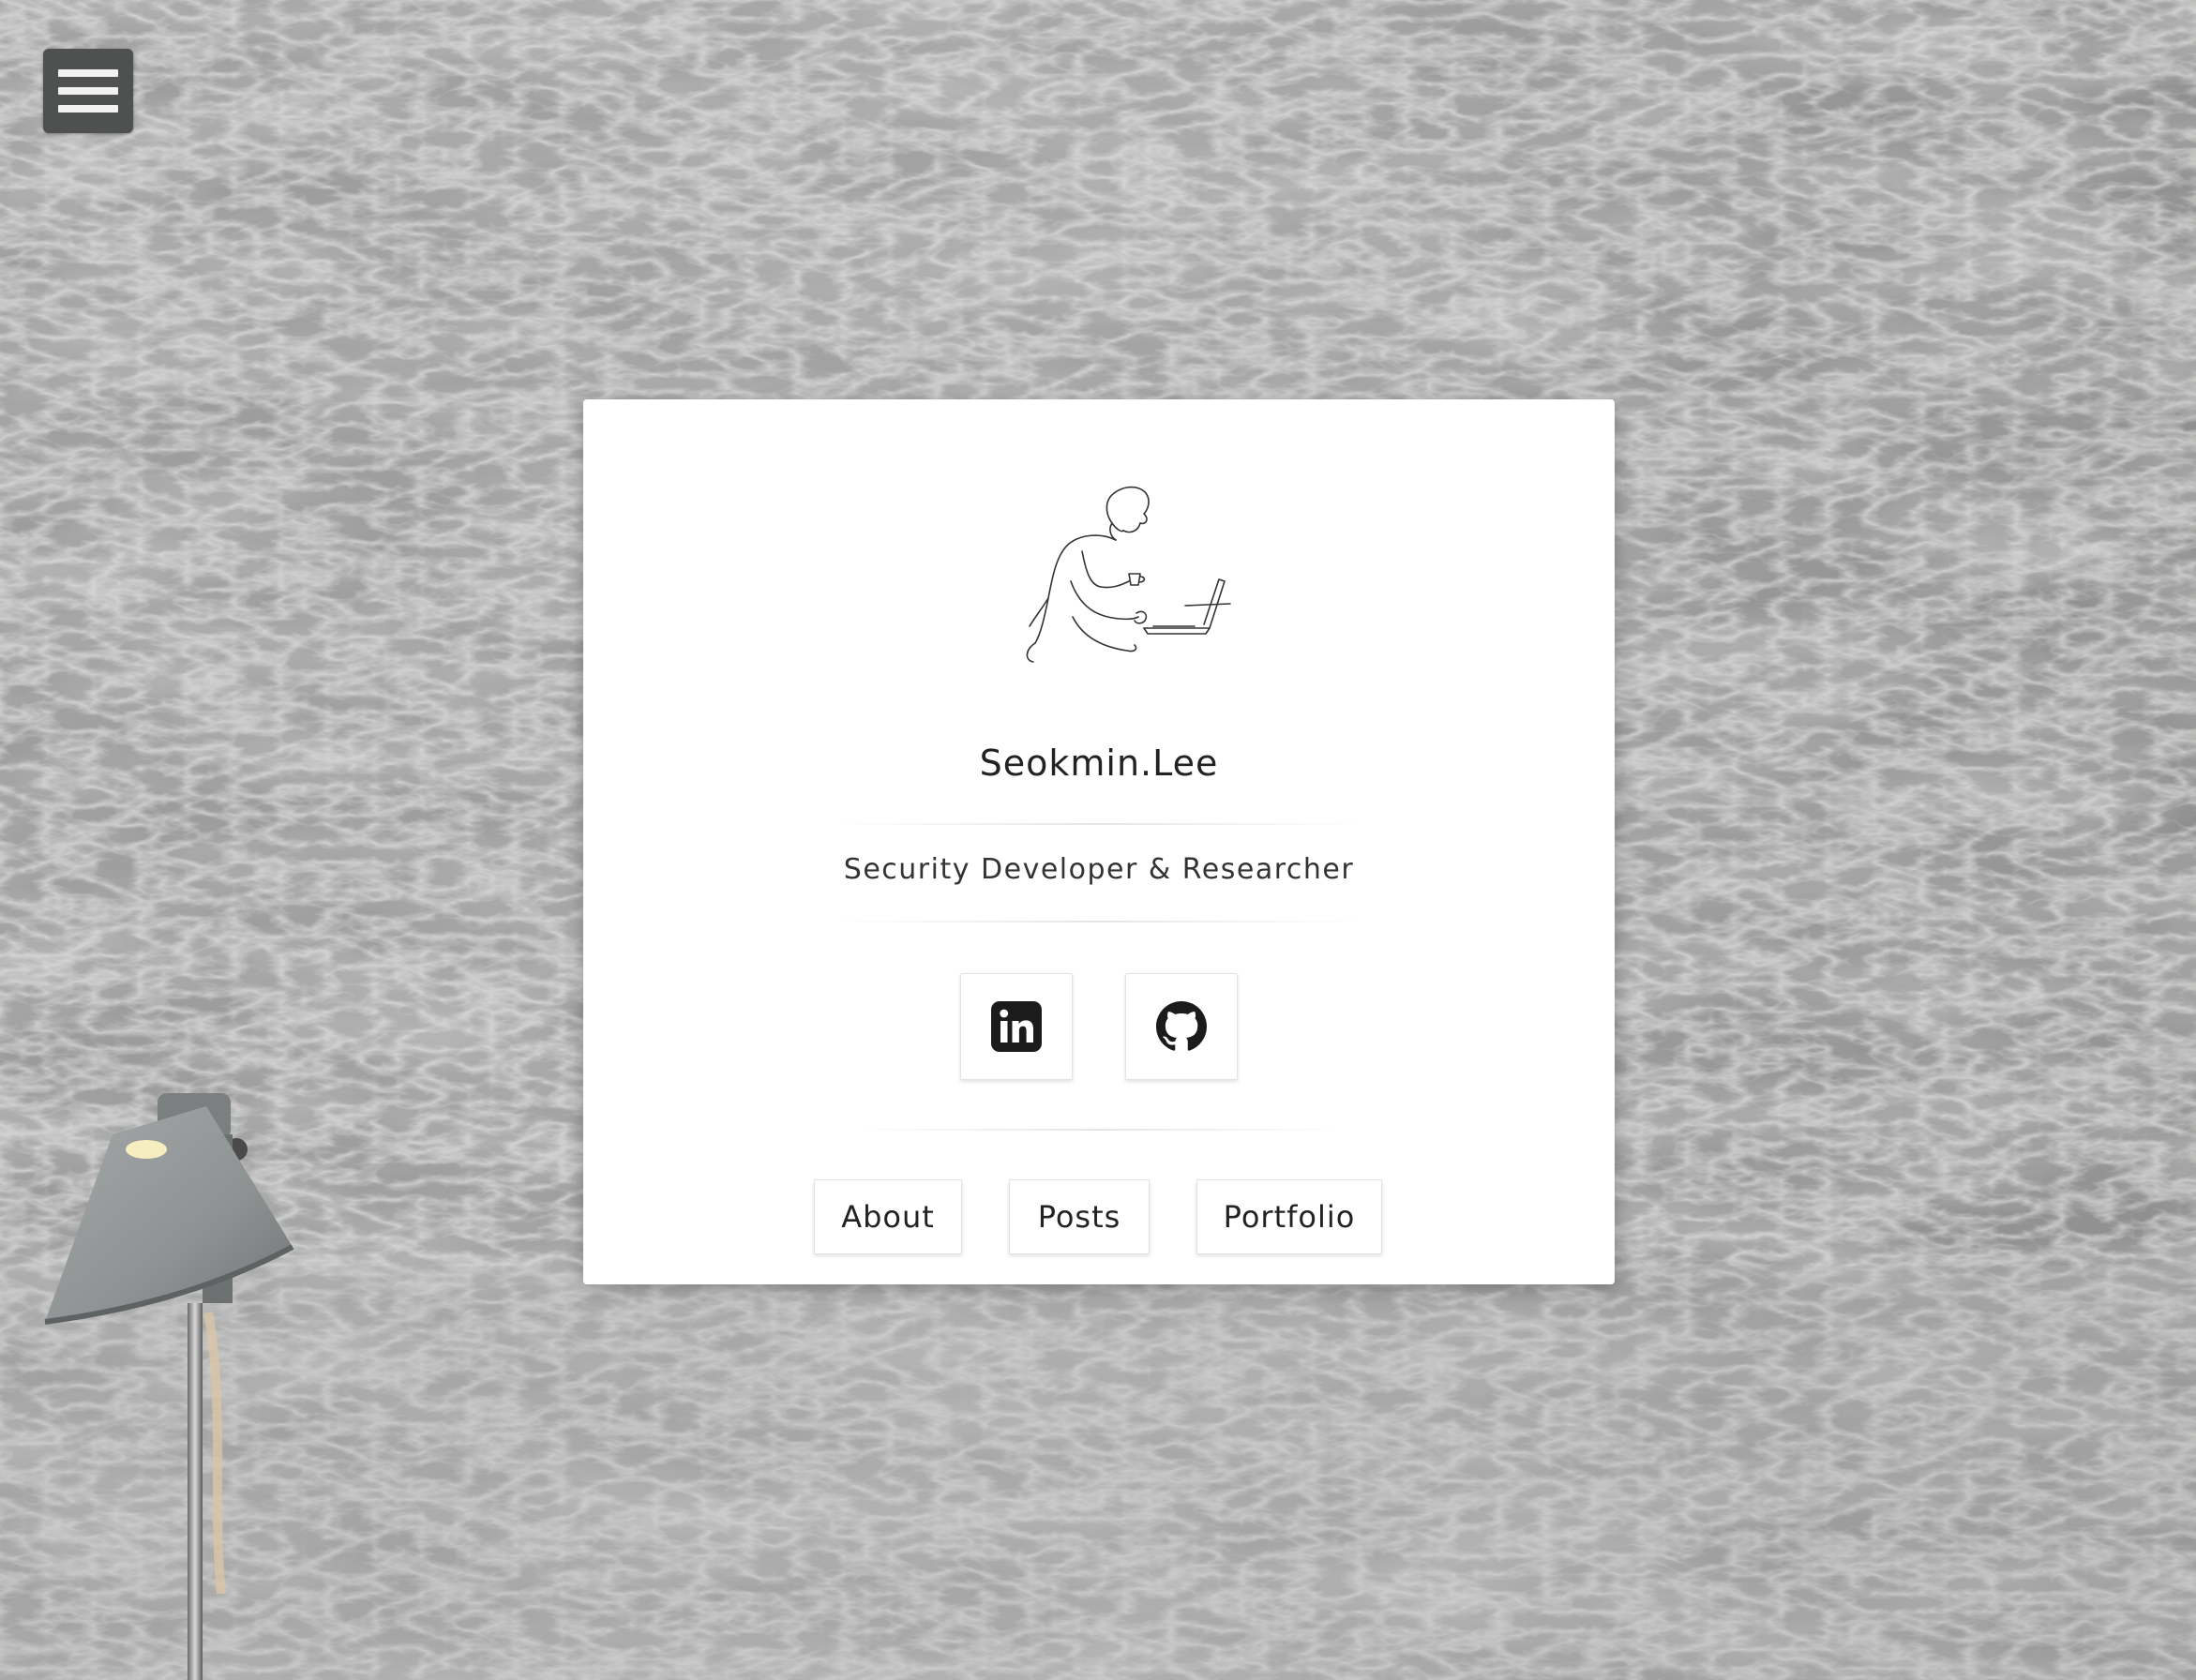 The height and width of the screenshot is (1680, 2196). I want to click on linkedin-icon, so click(1016, 1026).